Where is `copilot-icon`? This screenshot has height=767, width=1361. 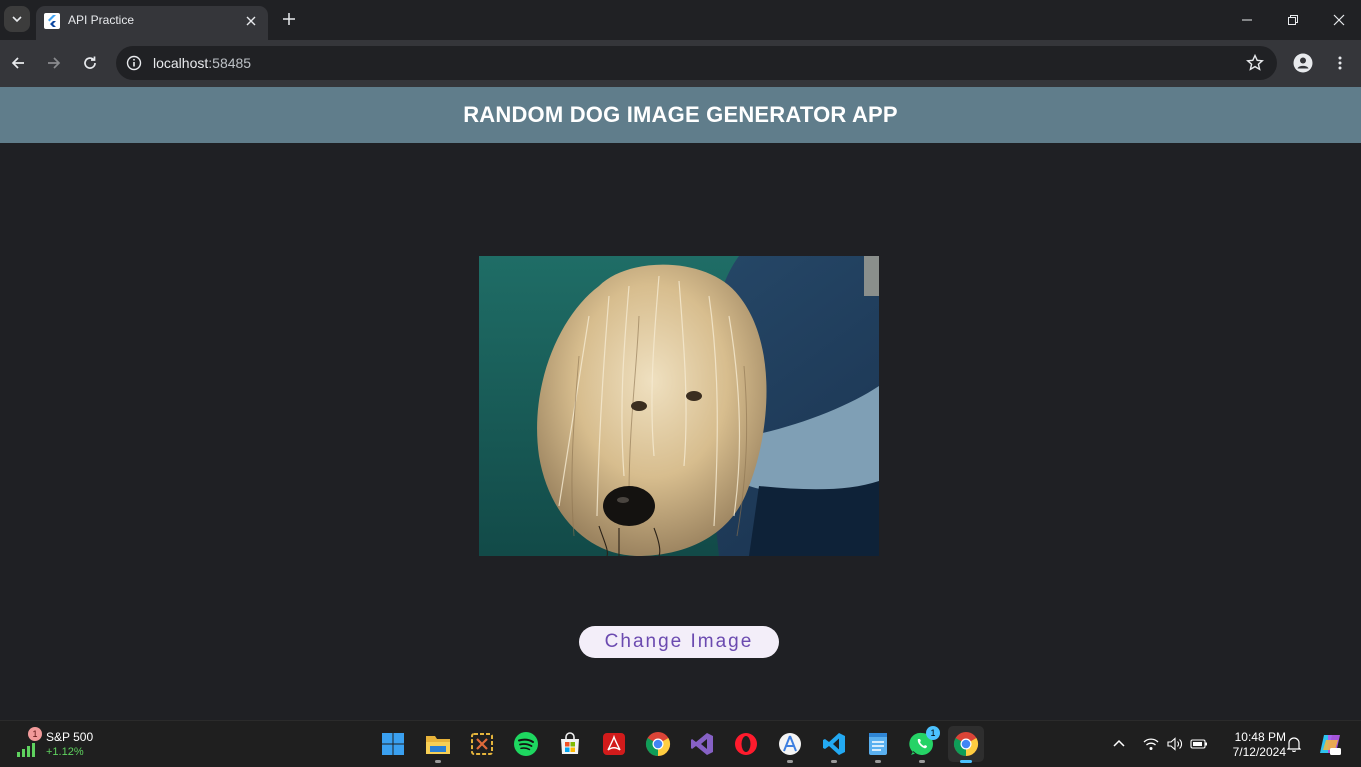 copilot-icon is located at coordinates (1330, 745).